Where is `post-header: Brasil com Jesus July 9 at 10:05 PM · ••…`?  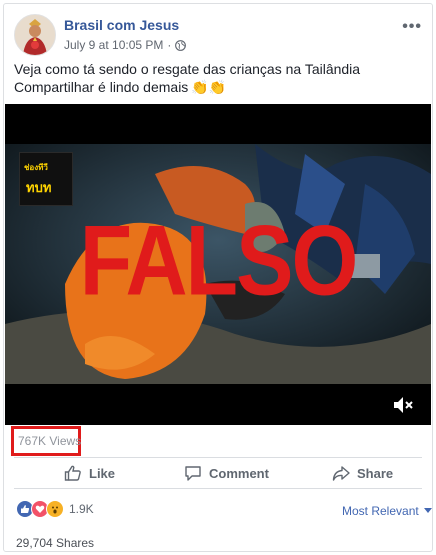 post-header: Brasil com Jesus July 9 at 10:05 PM · ••… is located at coordinates (219, 36).